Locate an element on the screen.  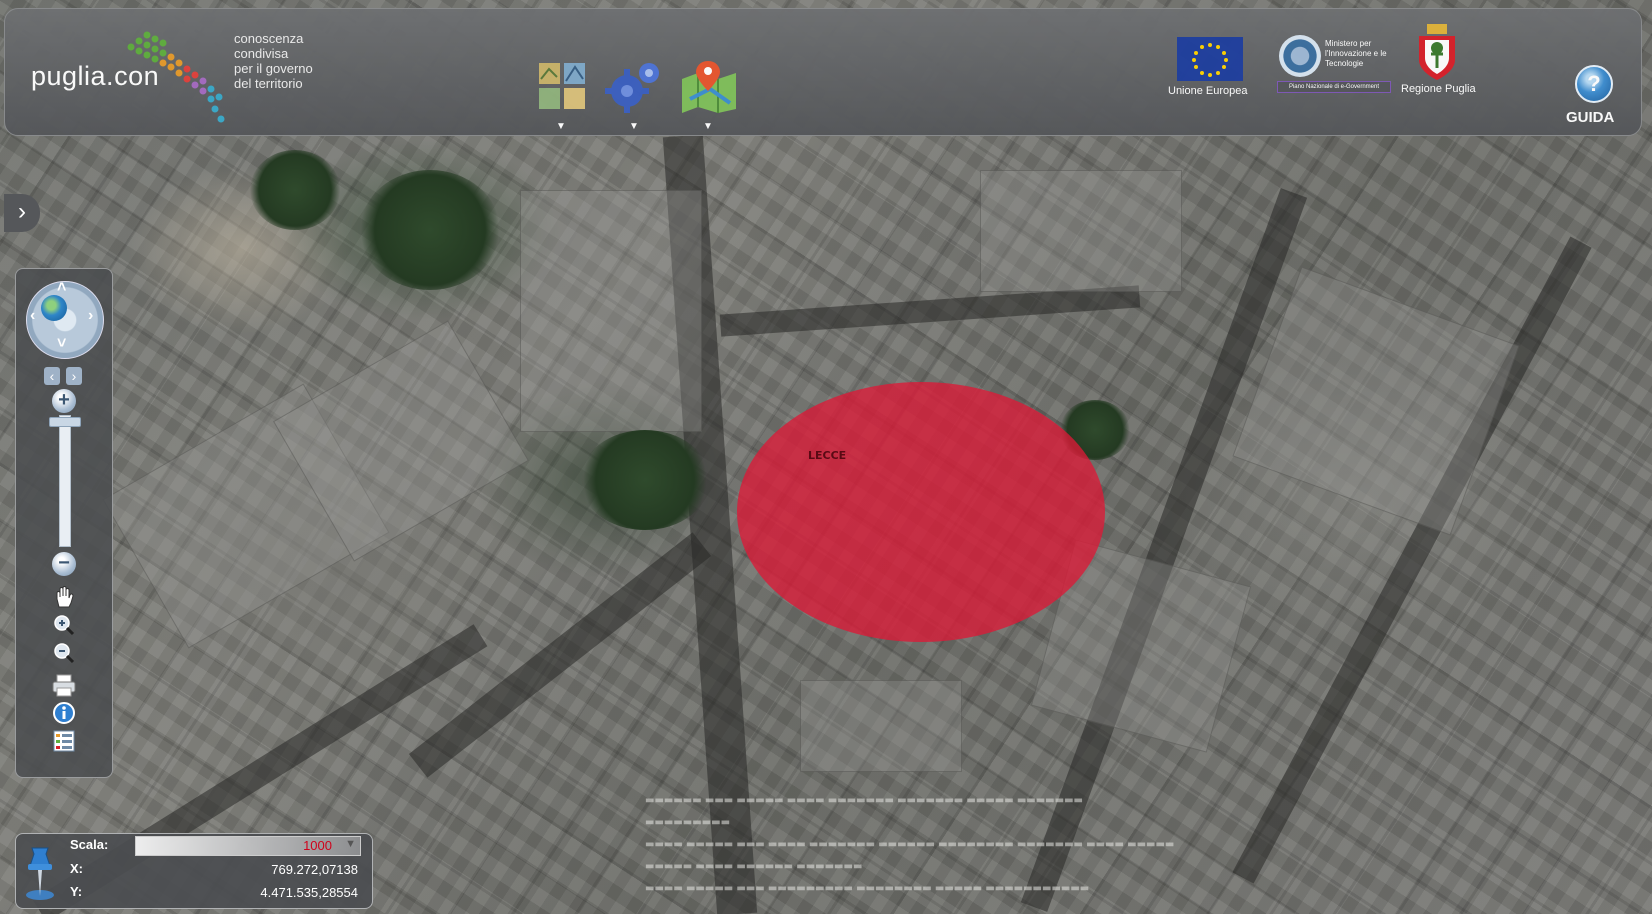
layers-grid-icon is located at coordinates (562, 86).